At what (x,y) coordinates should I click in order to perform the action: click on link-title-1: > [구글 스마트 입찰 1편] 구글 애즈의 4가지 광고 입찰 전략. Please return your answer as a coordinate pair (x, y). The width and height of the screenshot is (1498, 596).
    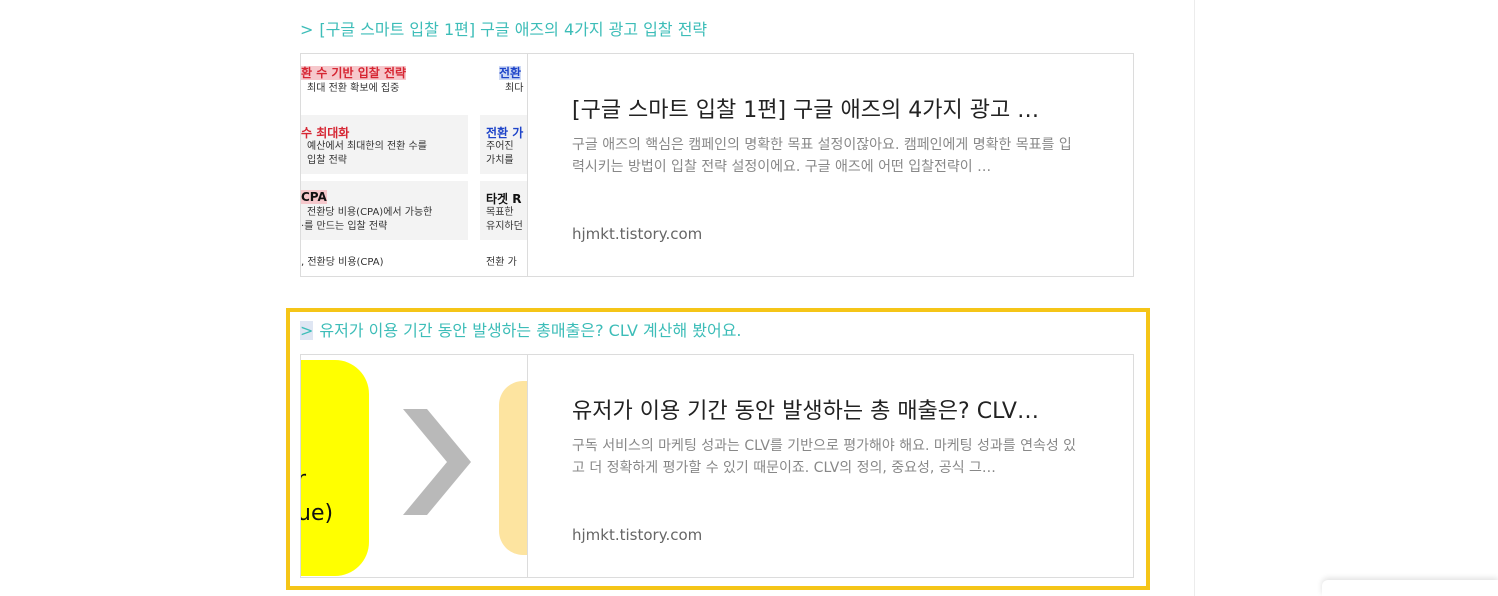
    Looking at the image, I should click on (503, 28).